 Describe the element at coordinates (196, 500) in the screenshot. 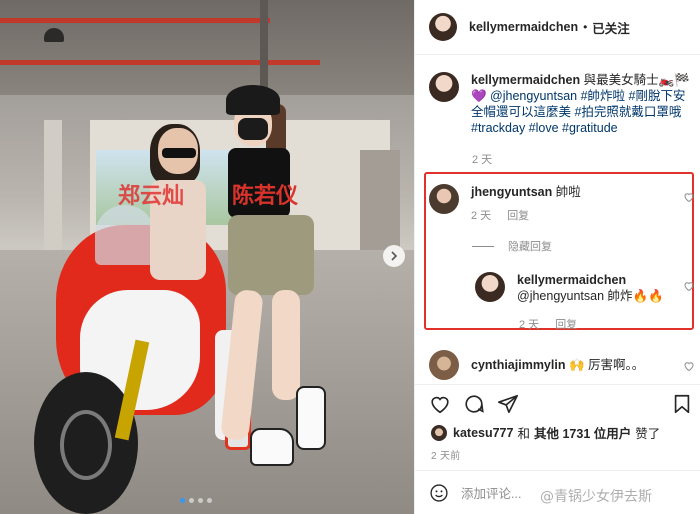

I see `carousel-indicator` at that location.